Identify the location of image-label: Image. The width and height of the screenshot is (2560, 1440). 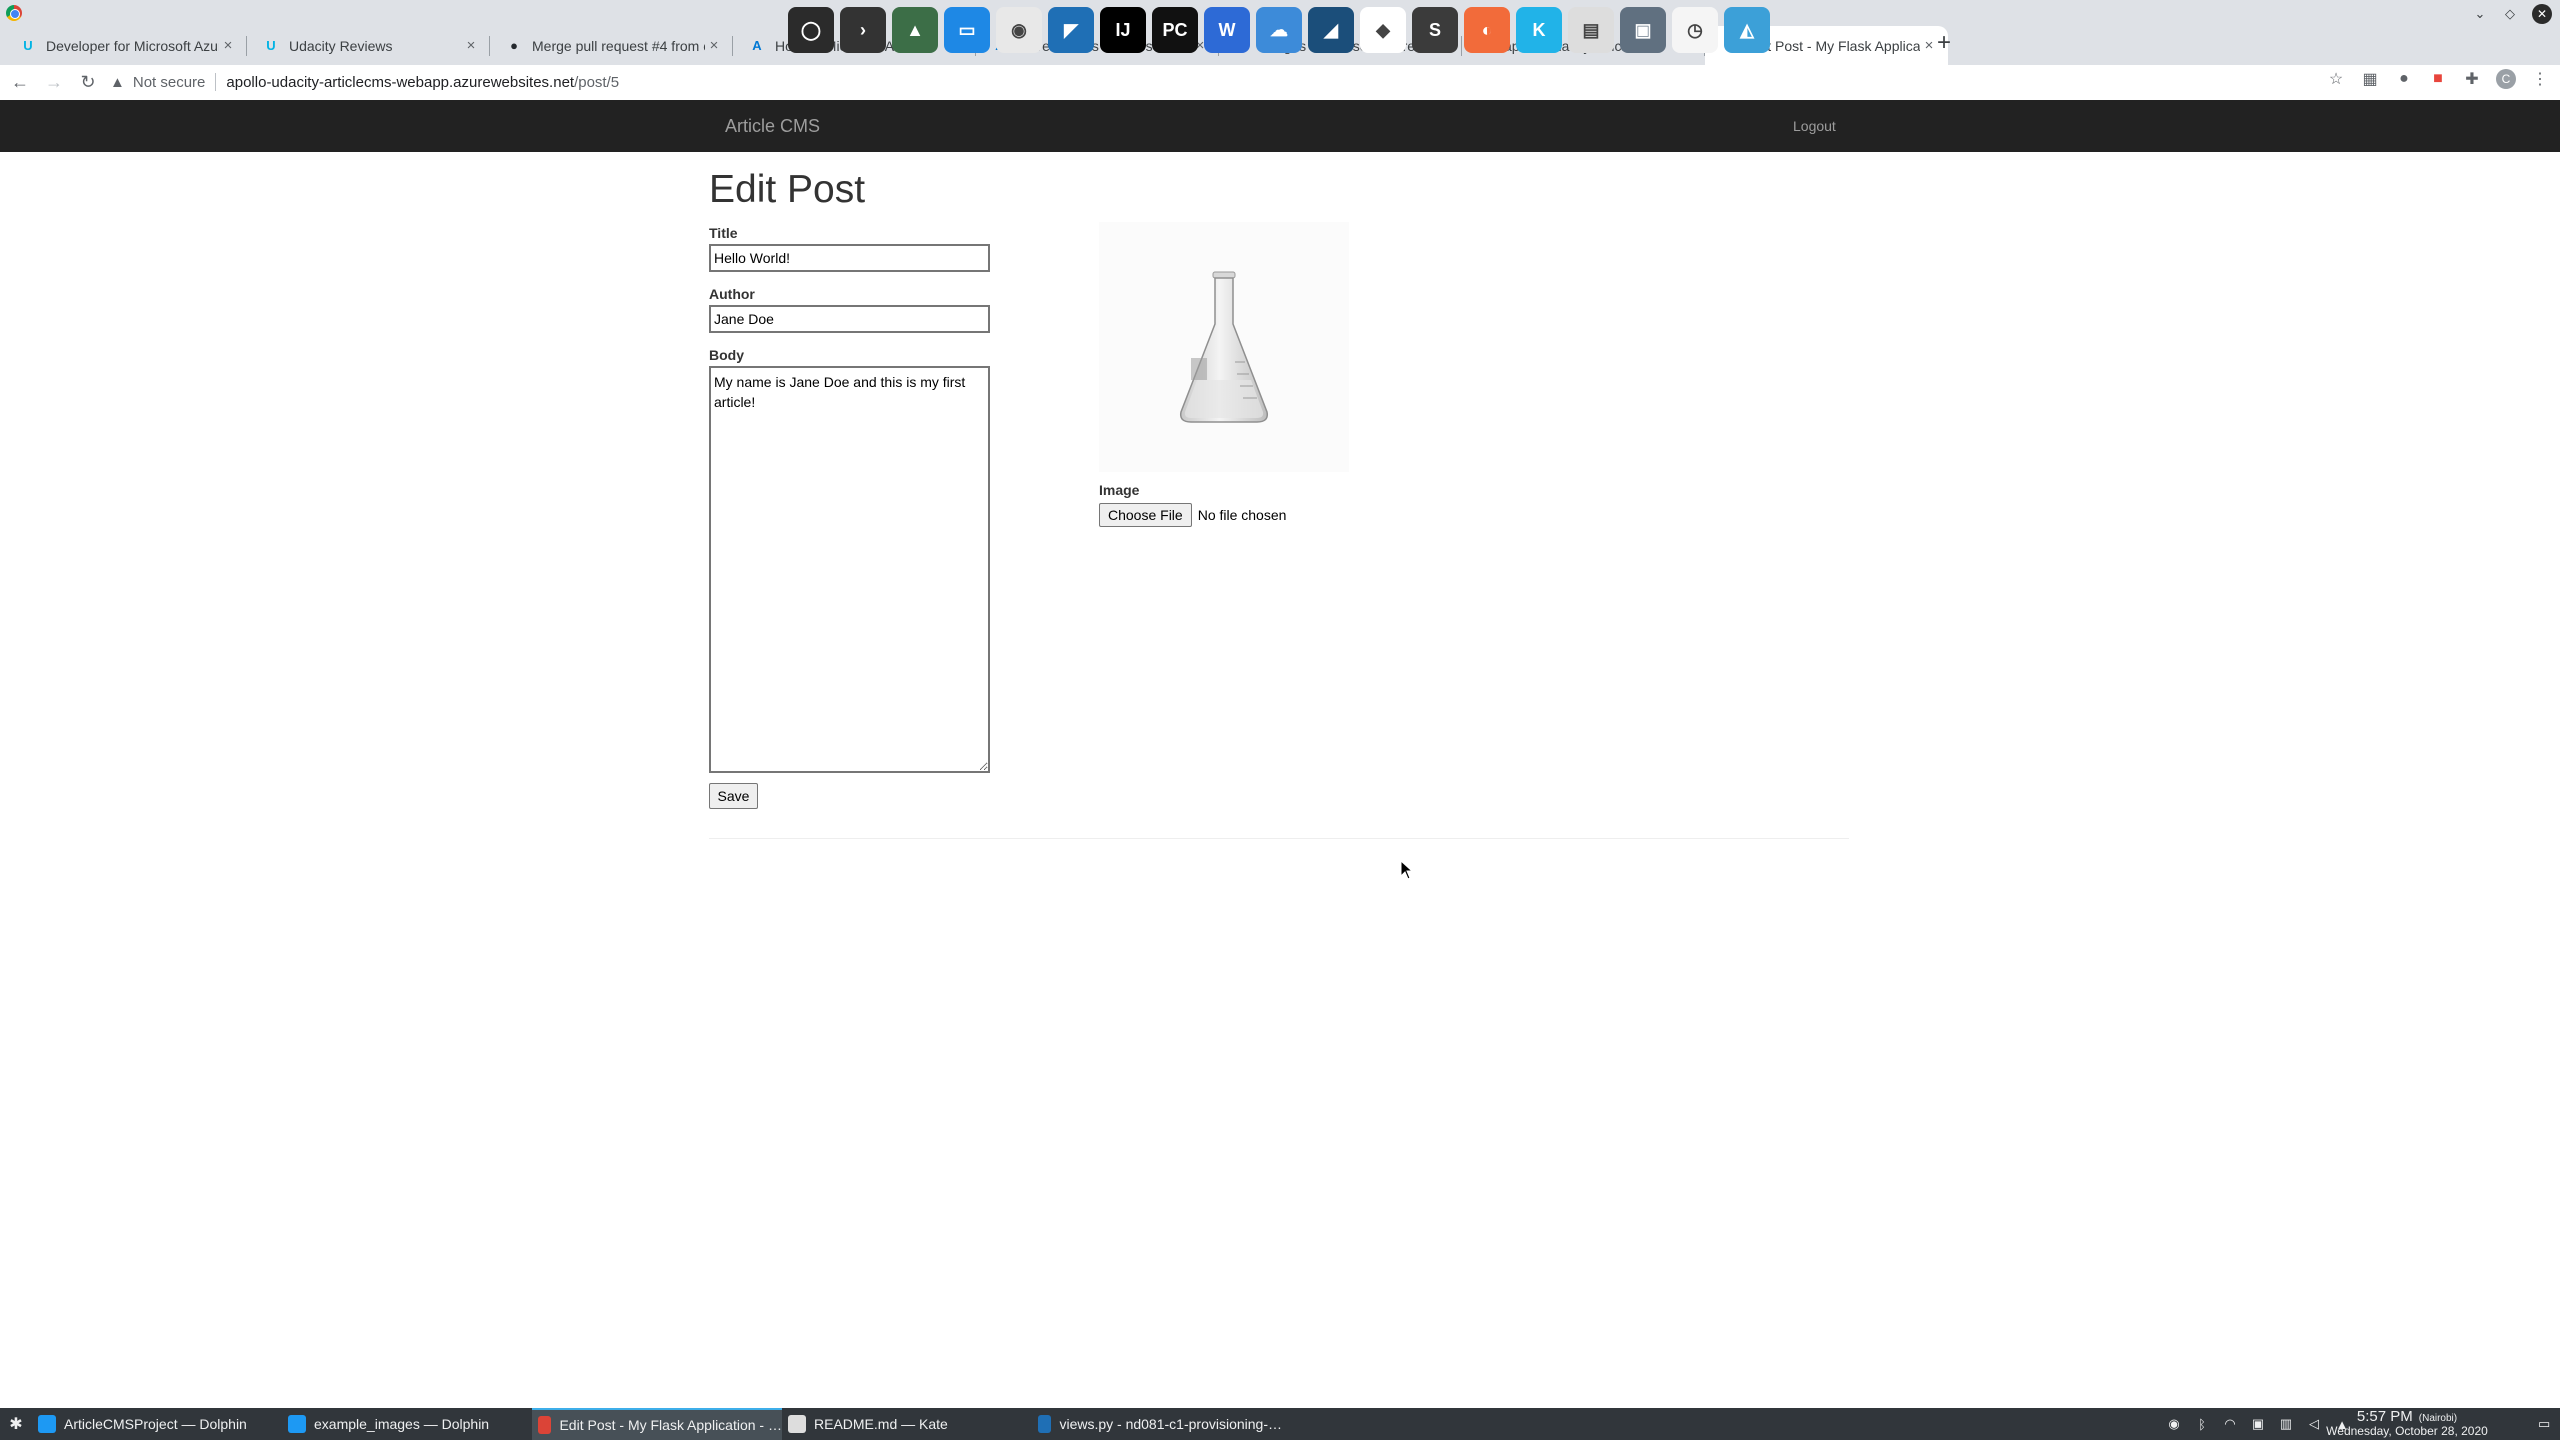
(1119, 490).